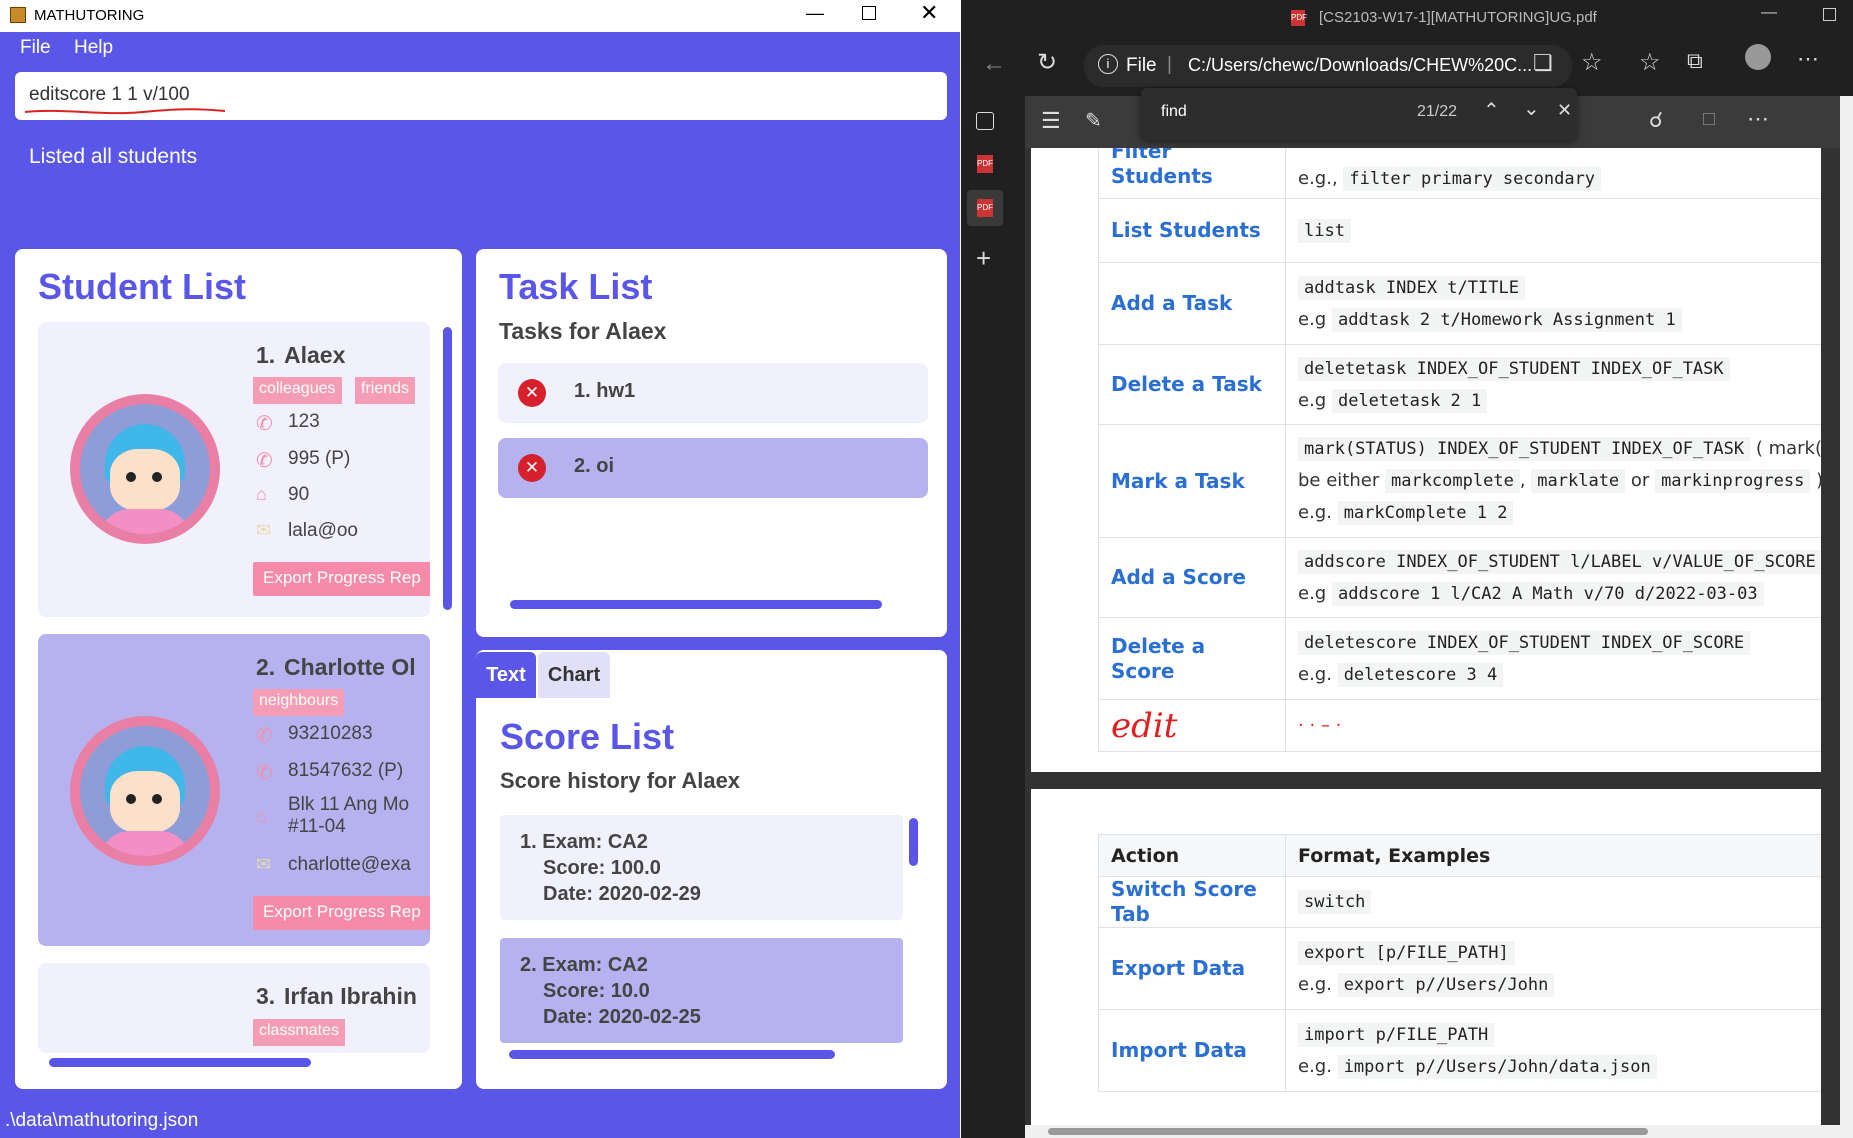 This screenshot has height=1138, width=1853. What do you see at coordinates (1299, 18) in the screenshot?
I see `pdf-tab-icon: PDF` at bounding box center [1299, 18].